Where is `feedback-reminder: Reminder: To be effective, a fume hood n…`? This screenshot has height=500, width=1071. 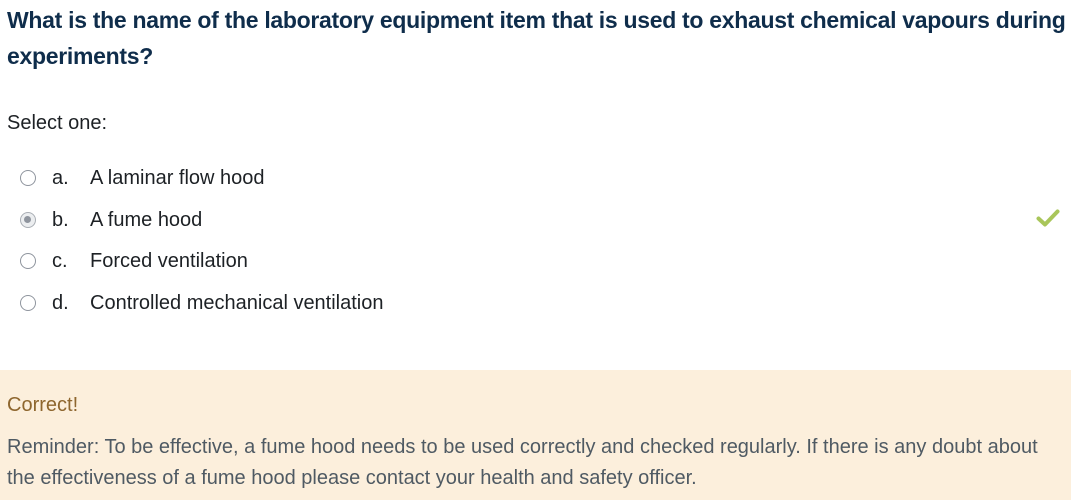
feedback-reminder: Reminder: To be effective, a fume hood n… is located at coordinates (522, 462).